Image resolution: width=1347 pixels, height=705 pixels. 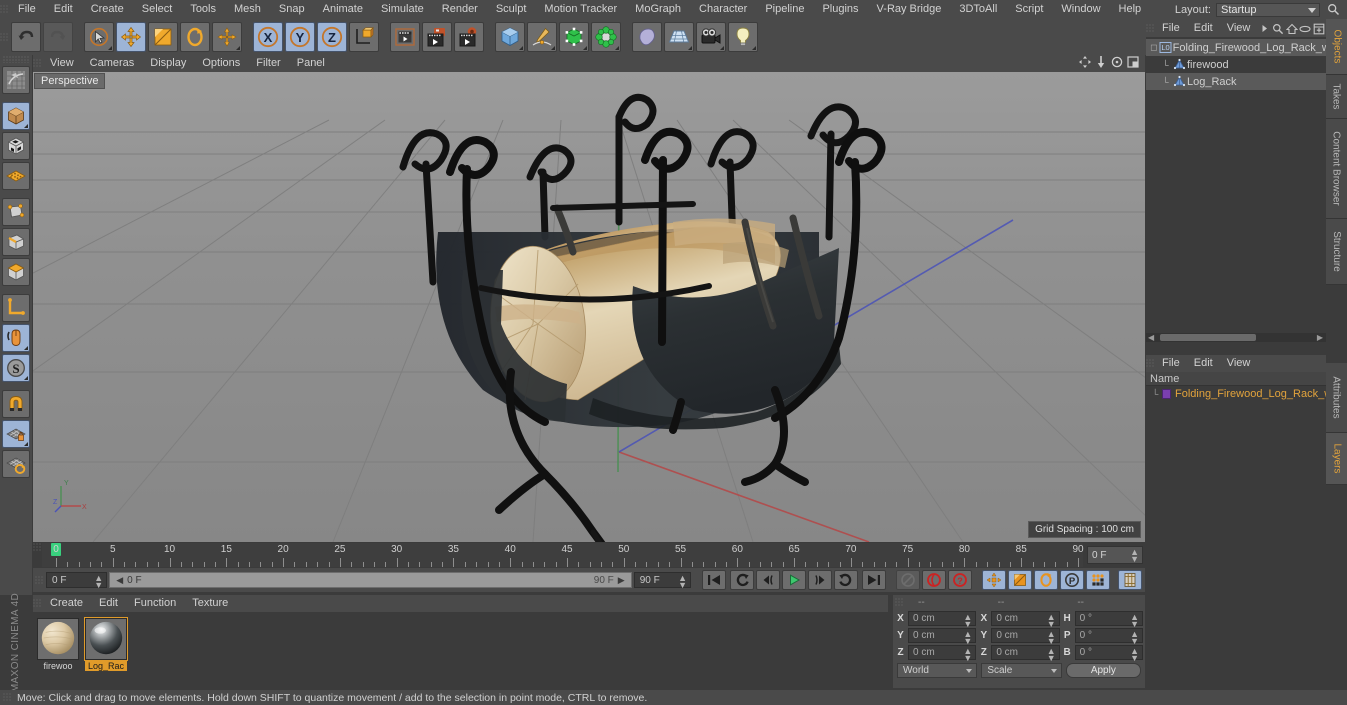 What do you see at coordinates (1203, 28) in the screenshot?
I see `object-menu-edit: Edit` at bounding box center [1203, 28].